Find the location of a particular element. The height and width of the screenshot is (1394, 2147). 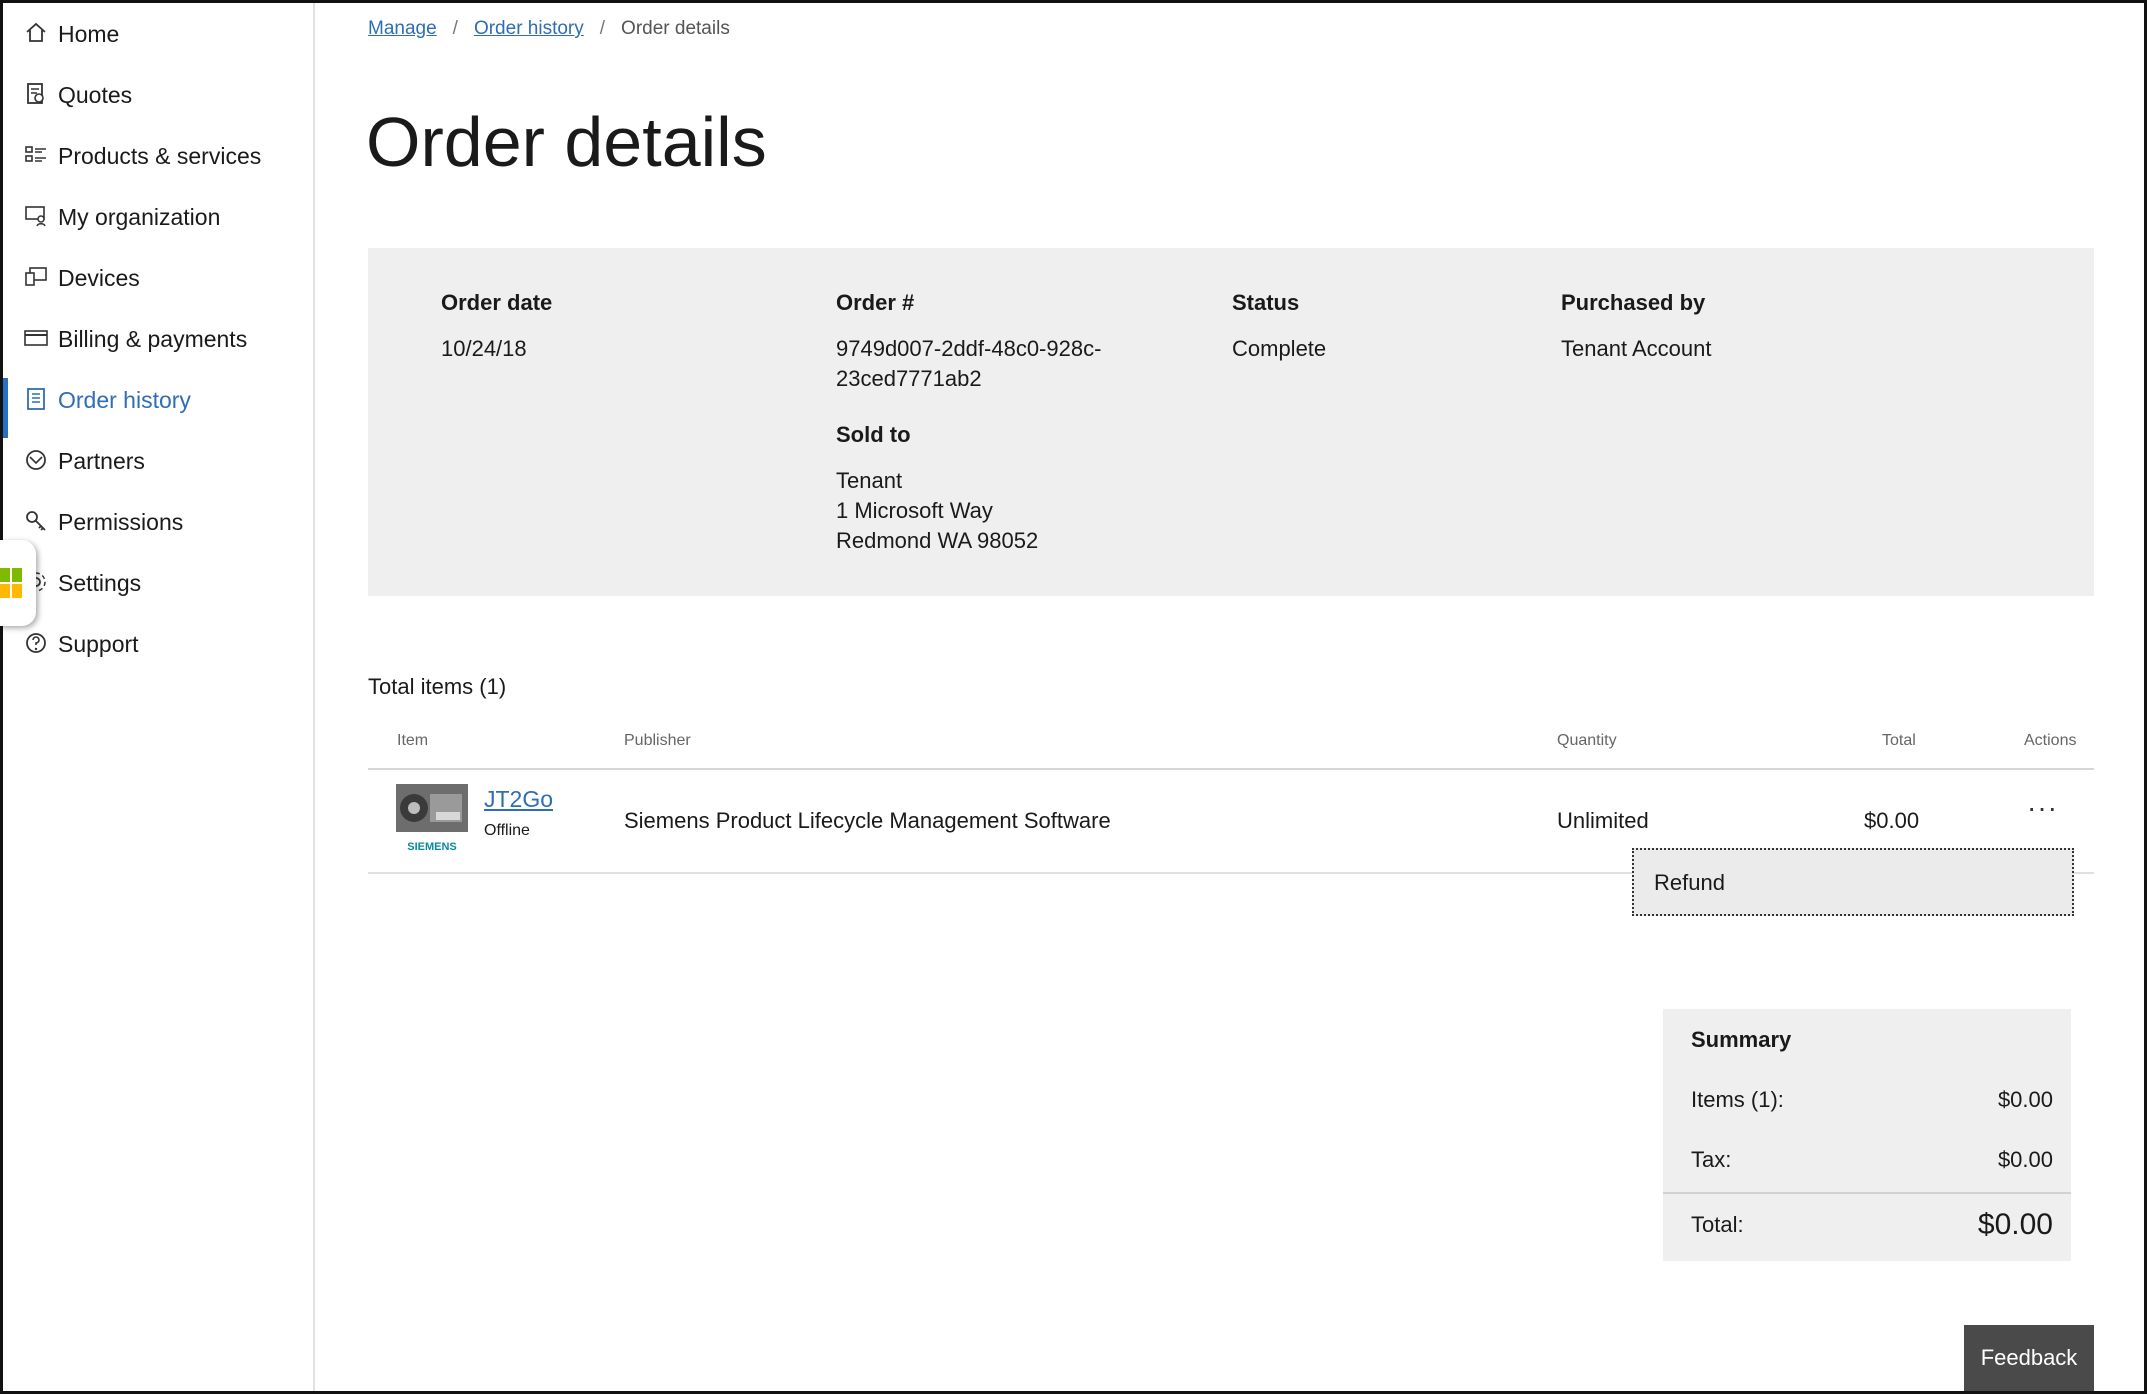

sidebar-item-support: Support is located at coordinates (158, 644).